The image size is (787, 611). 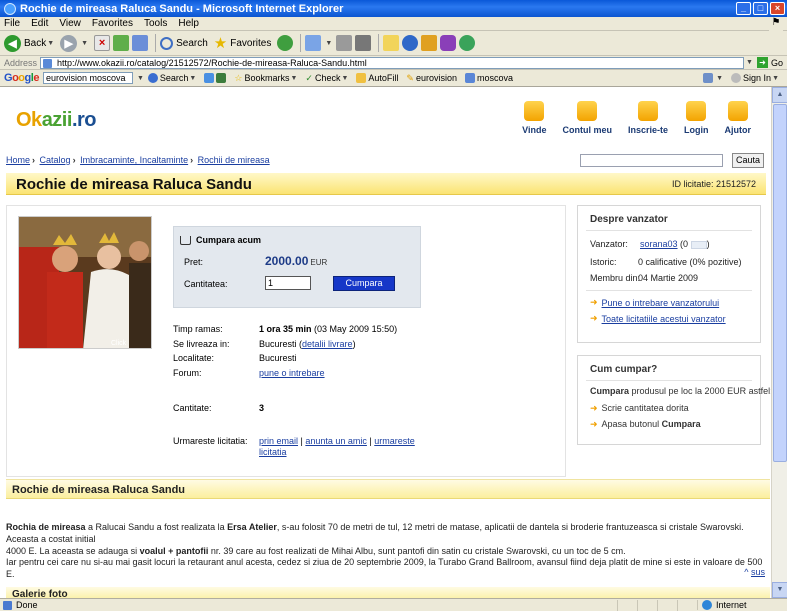 What do you see at coordinates (184, 43) in the screenshot?
I see `search-button: Search` at bounding box center [184, 43].